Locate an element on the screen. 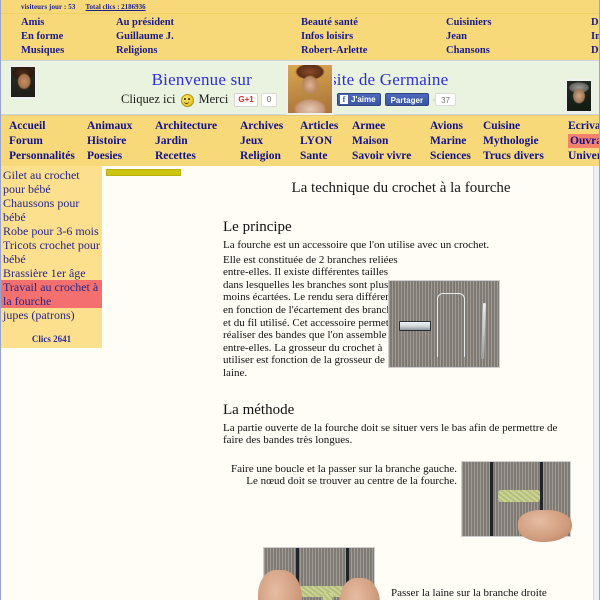 This screenshot has height=600, width=600. google-plus-count: 0 is located at coordinates (269, 99).